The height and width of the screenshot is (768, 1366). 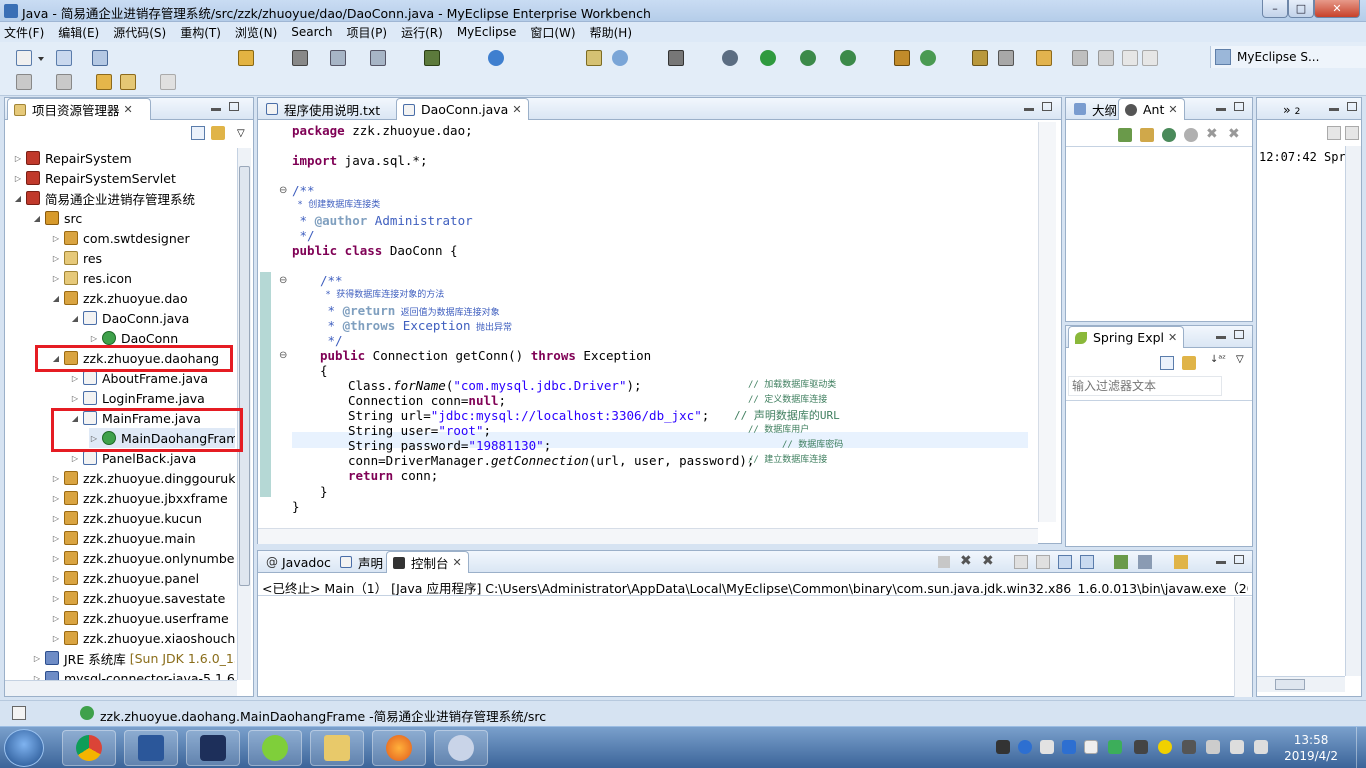 I want to click on menu-file: 文件(F), so click(x=24, y=32).